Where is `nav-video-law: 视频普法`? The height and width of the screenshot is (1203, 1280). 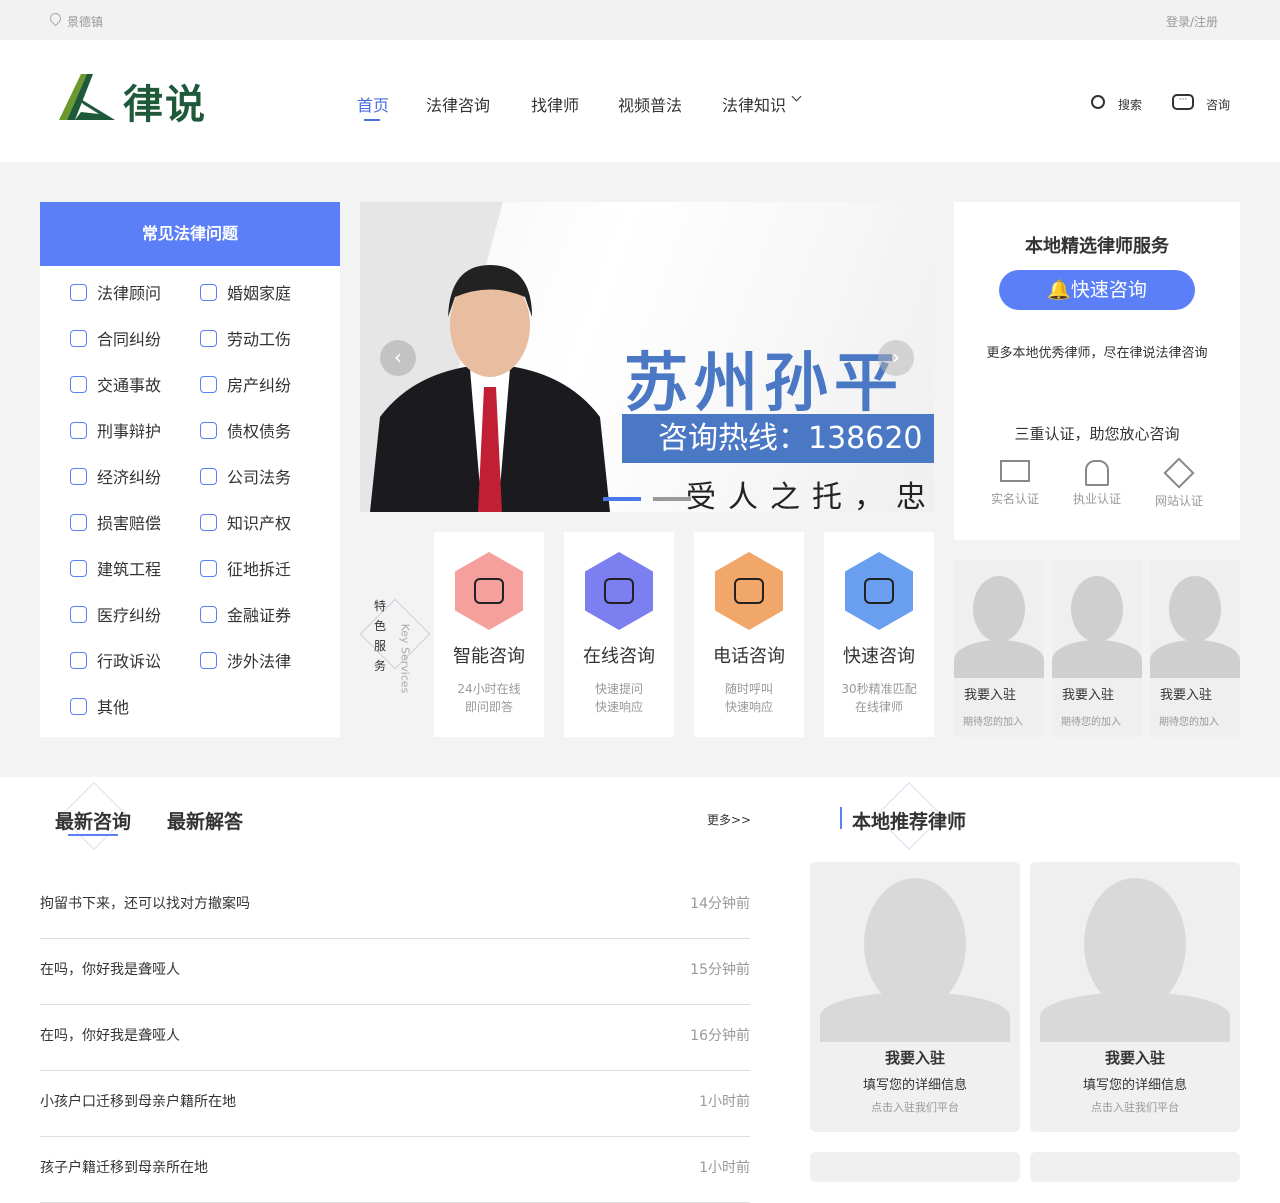 nav-video-law: 视频普法 is located at coordinates (650, 104).